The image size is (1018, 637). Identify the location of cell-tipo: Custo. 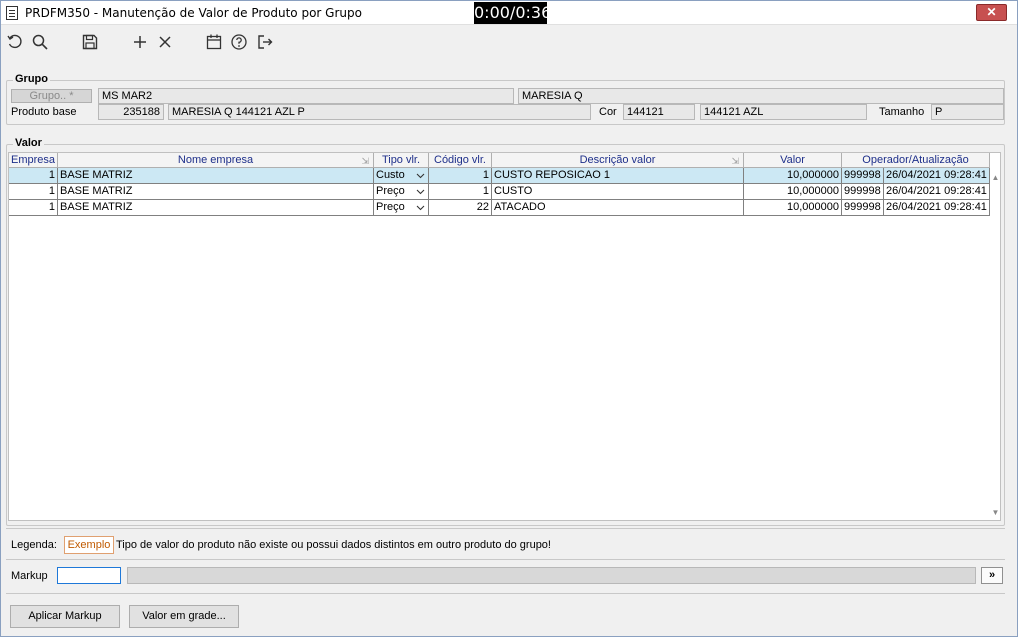
(401, 176).